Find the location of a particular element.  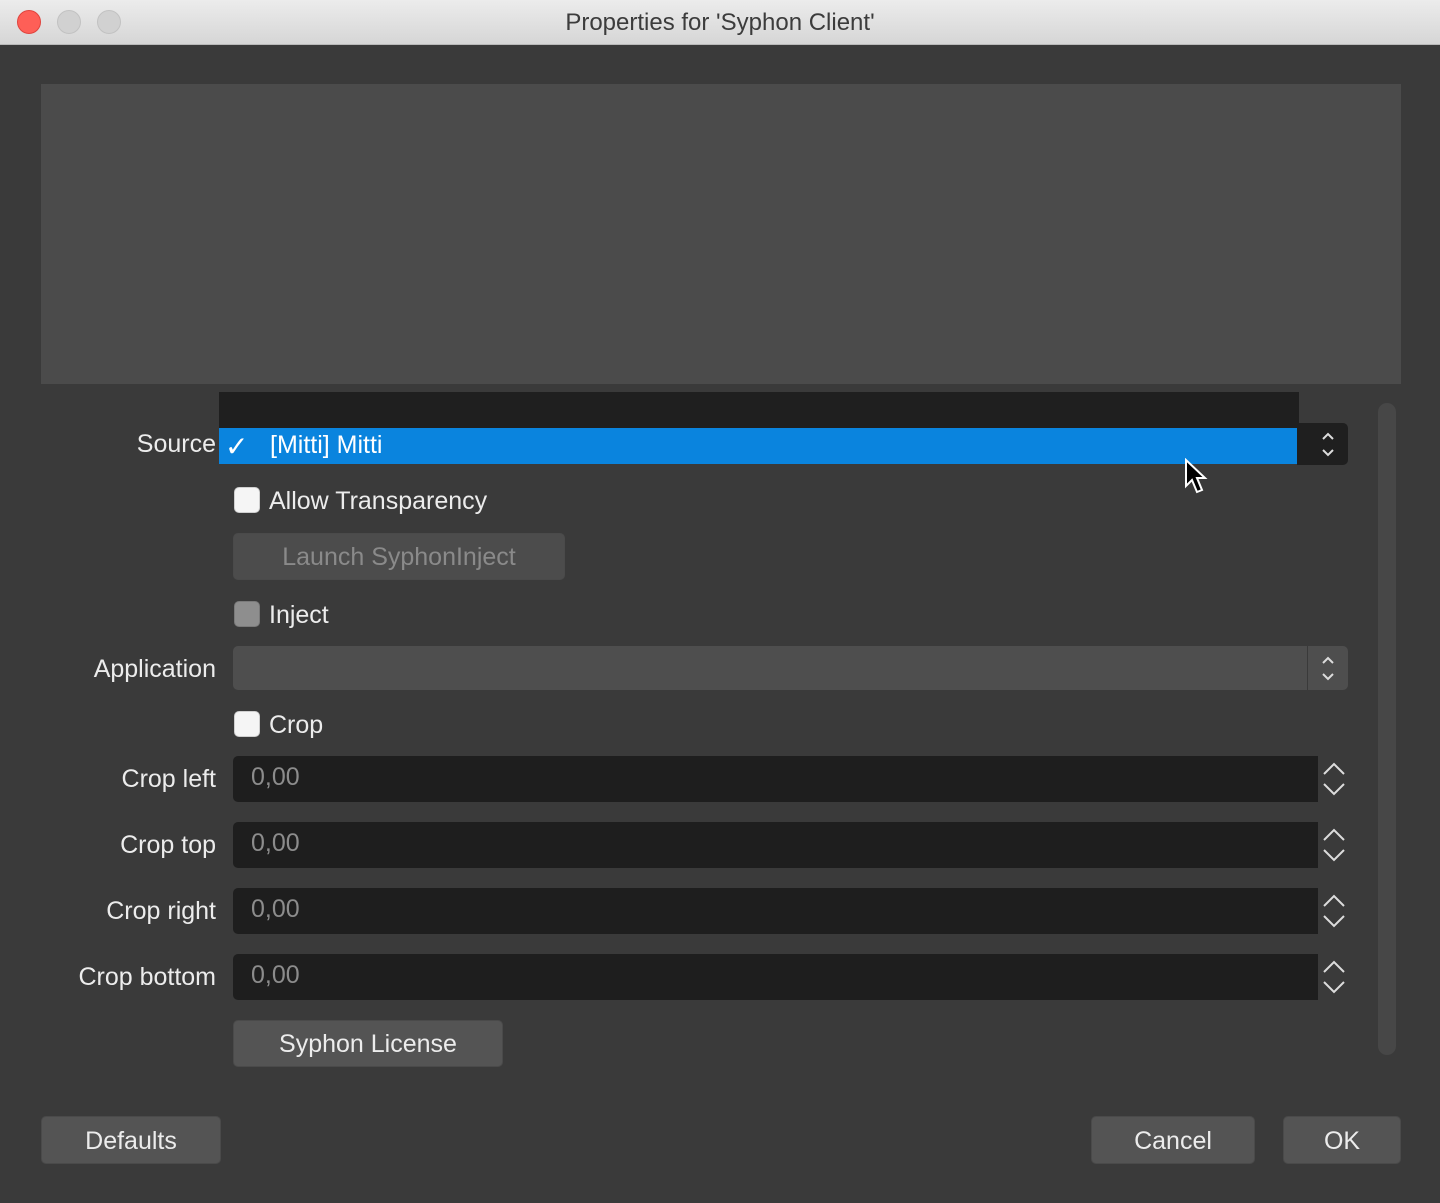

title-bar: Properties for 'Syphon Client' is located at coordinates (720, 22).